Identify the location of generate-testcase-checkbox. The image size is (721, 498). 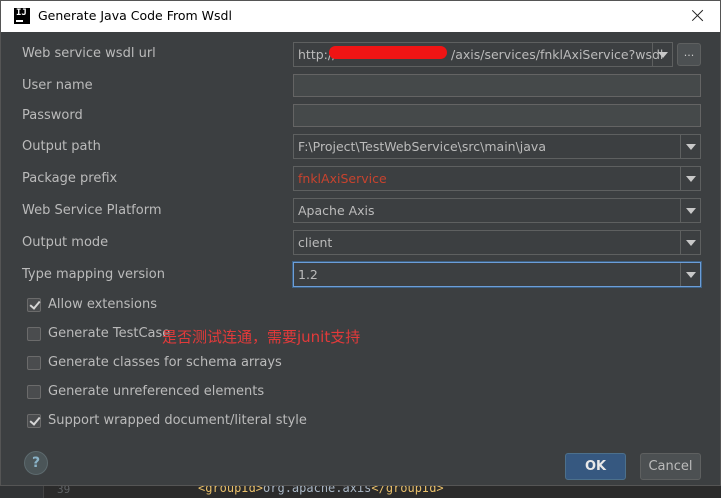
(34, 334).